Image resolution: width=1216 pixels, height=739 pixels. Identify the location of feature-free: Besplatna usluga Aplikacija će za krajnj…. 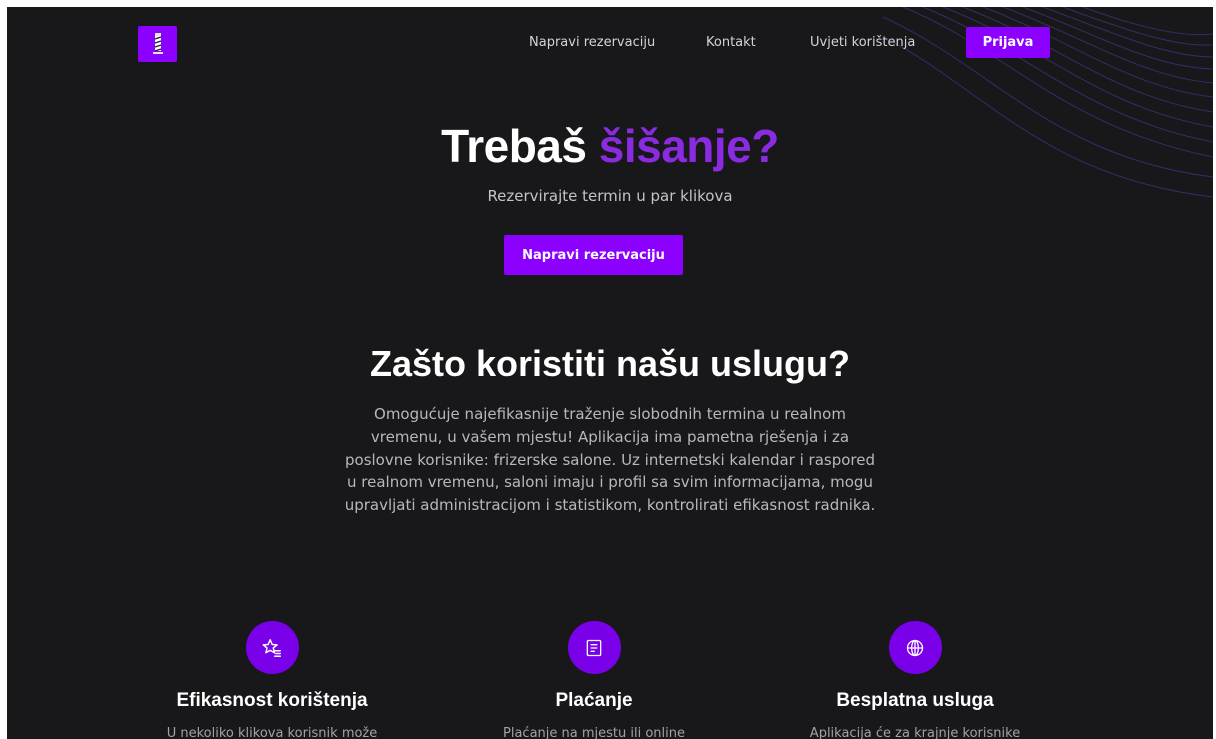
(915, 680).